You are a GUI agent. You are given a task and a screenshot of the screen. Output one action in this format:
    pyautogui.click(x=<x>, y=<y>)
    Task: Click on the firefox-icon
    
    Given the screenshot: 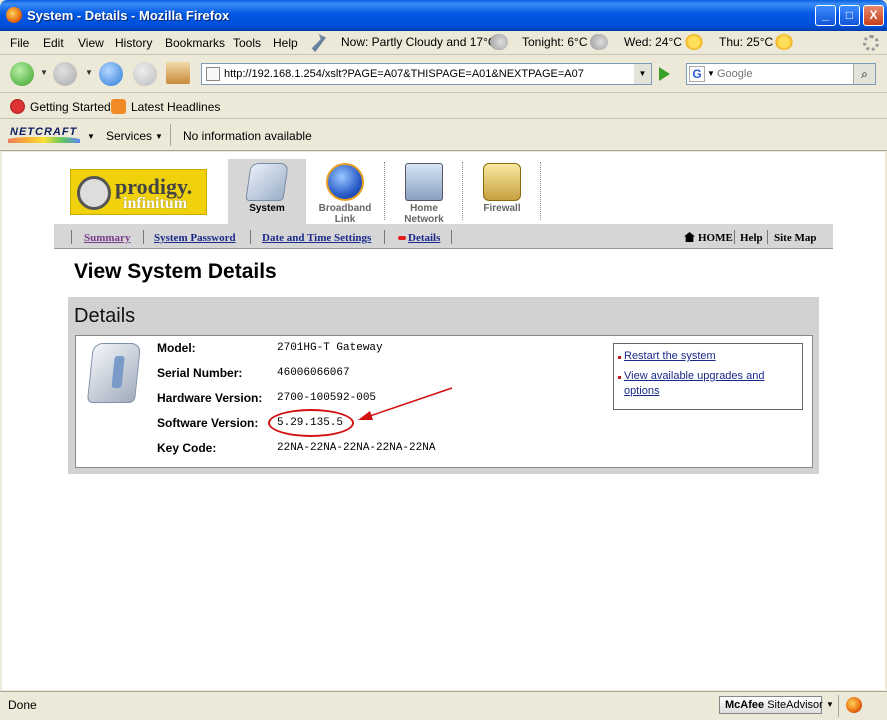 What is the action you would take?
    pyautogui.click(x=14, y=15)
    